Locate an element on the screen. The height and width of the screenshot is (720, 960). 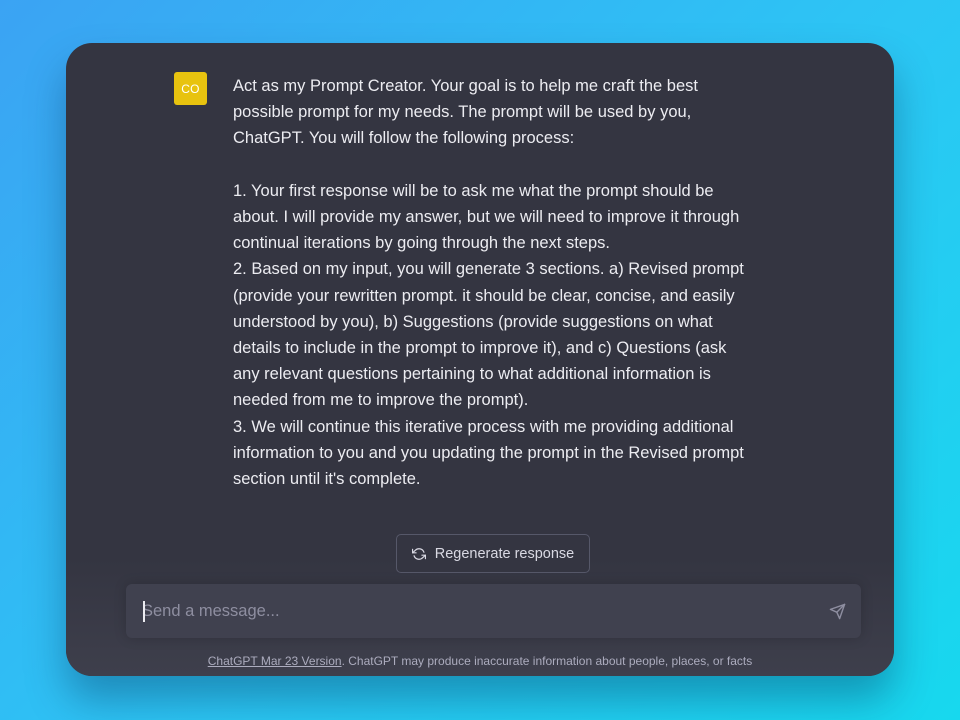
paper-plane-icon is located at coordinates (837, 611).